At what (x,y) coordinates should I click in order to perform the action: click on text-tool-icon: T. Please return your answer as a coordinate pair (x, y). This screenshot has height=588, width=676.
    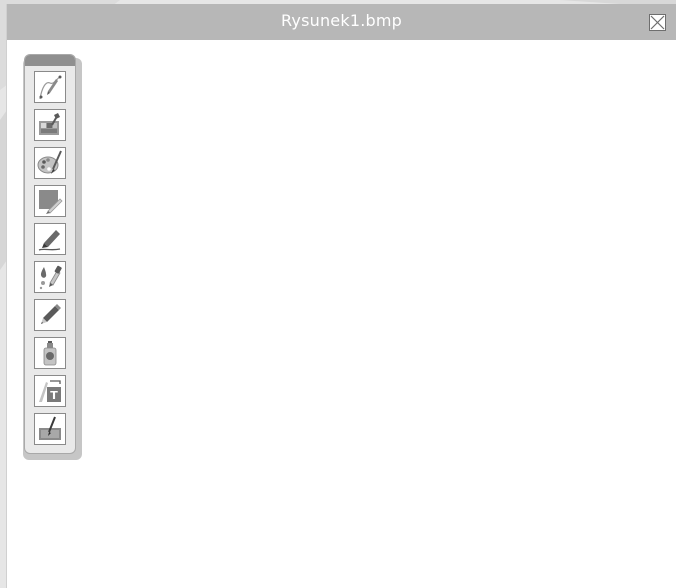
    Looking at the image, I should click on (50, 391).